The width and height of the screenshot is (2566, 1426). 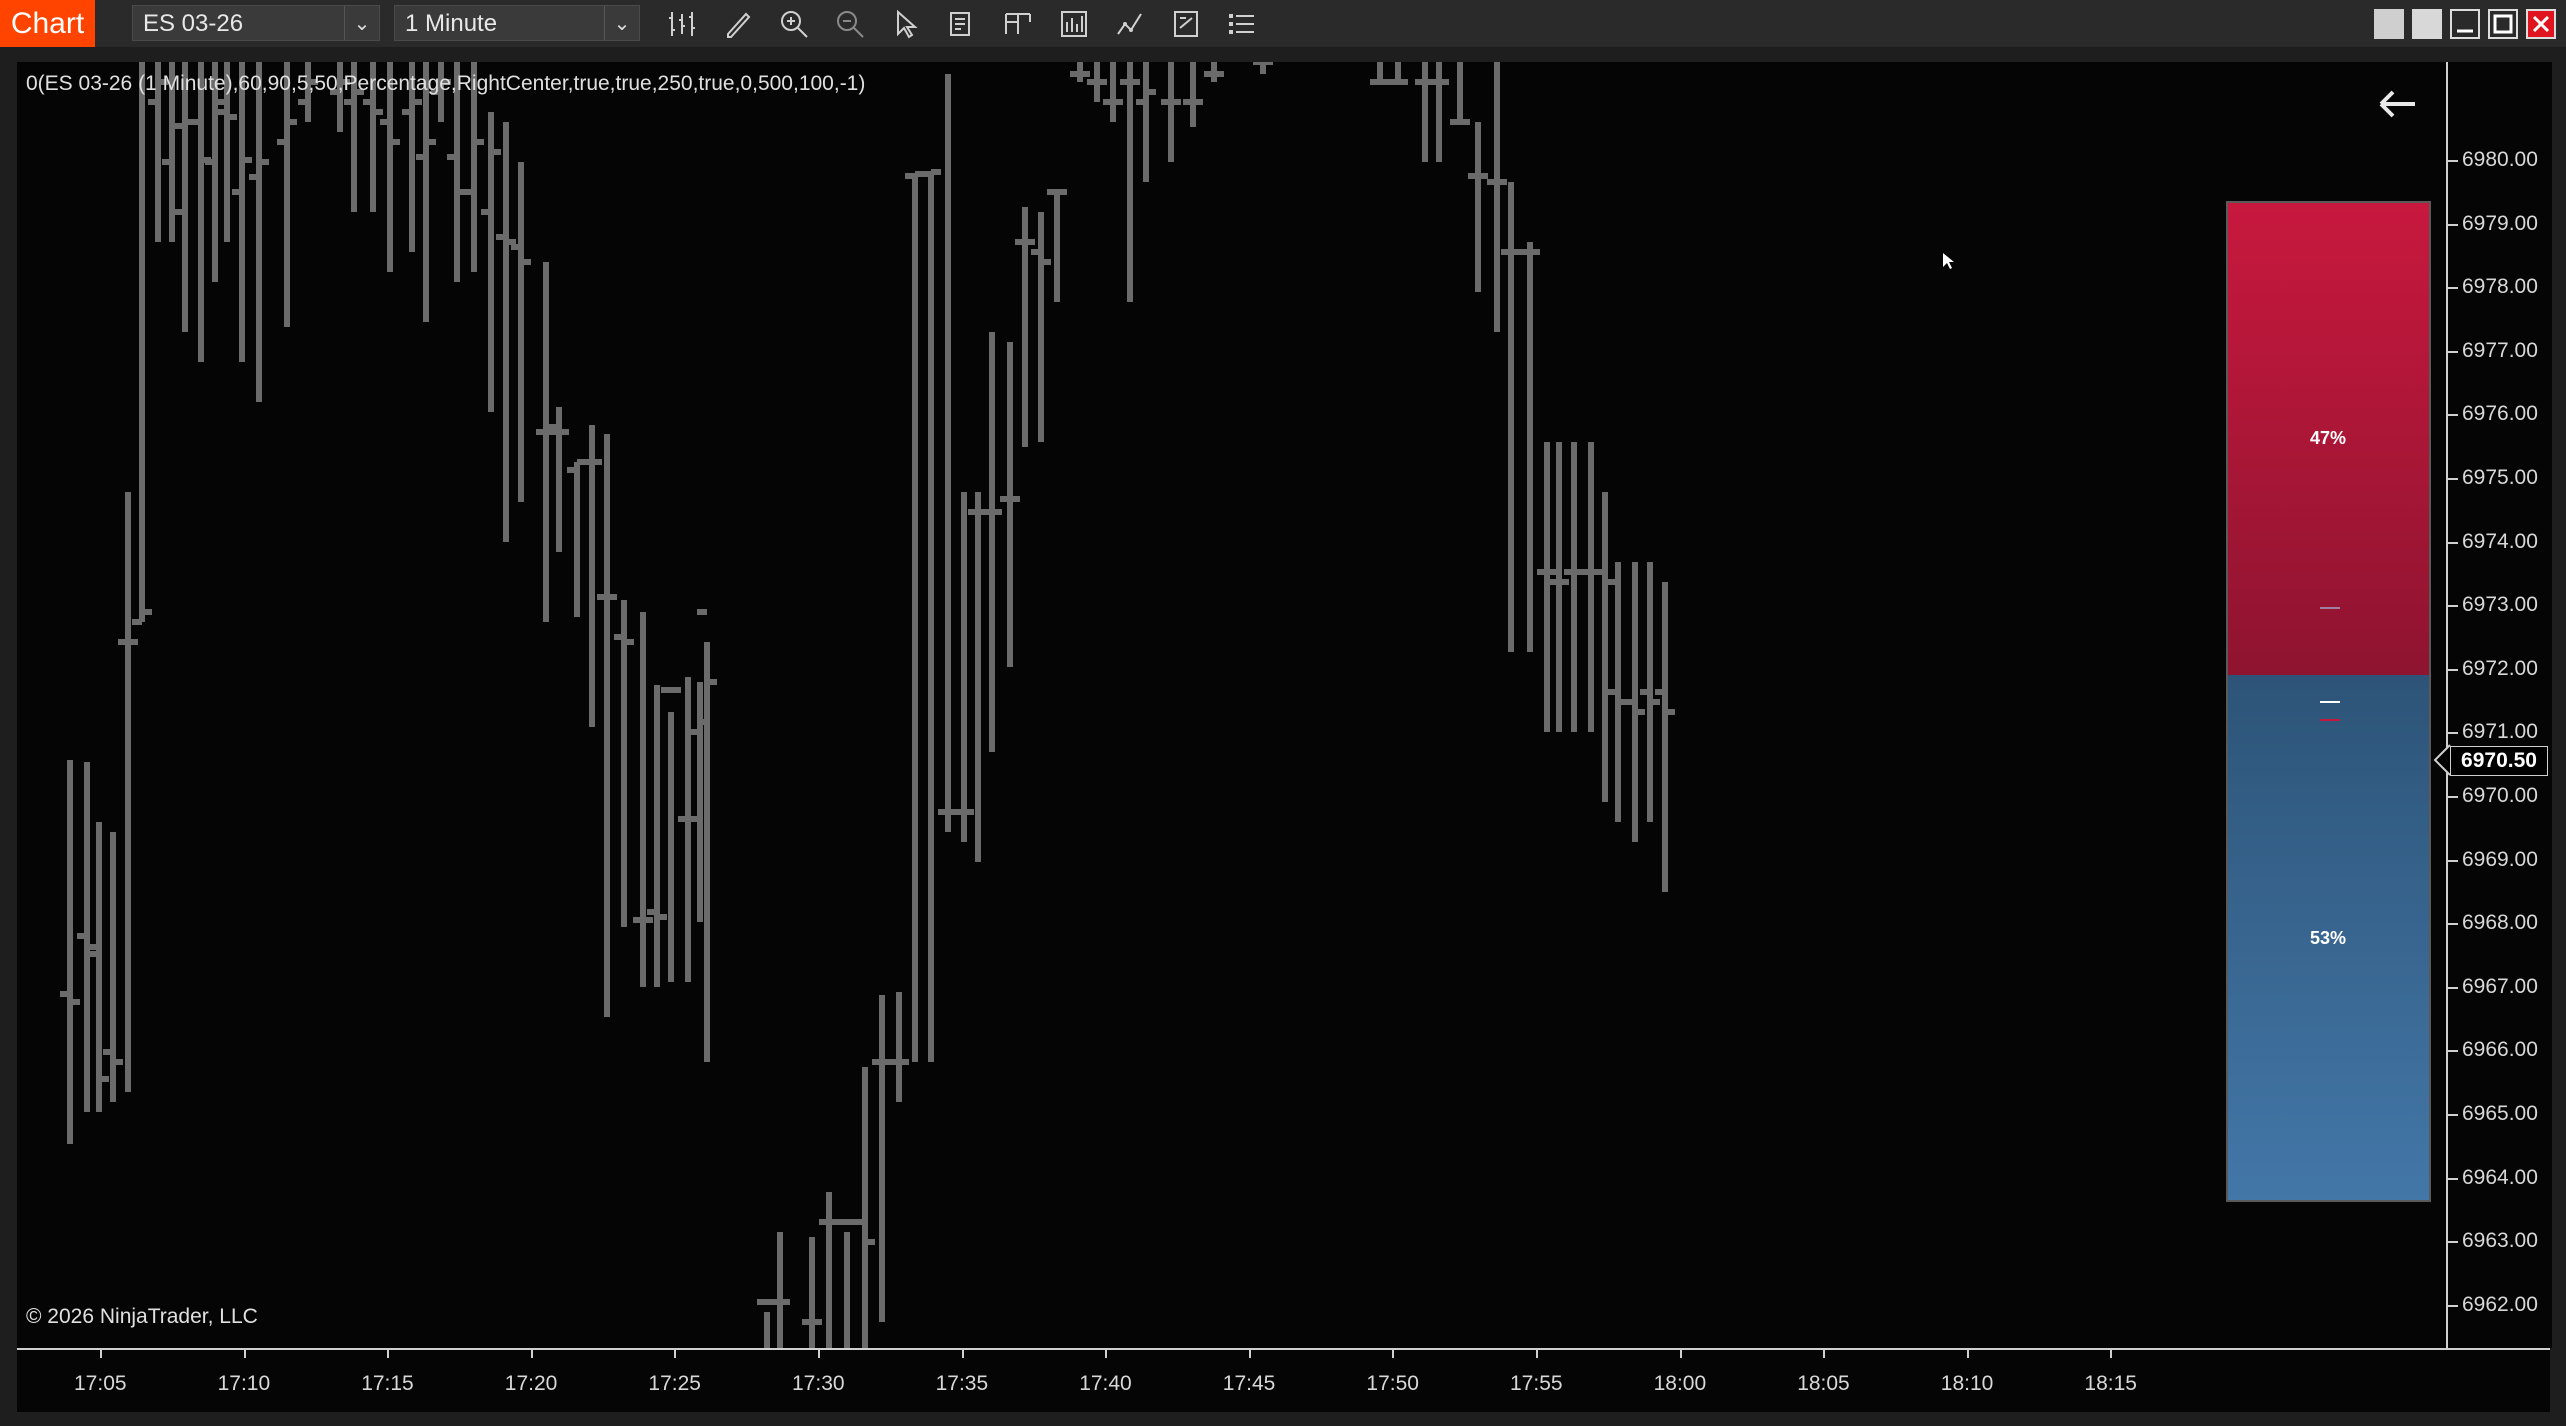 What do you see at coordinates (794, 24) in the screenshot?
I see `zoom-in-icon` at bounding box center [794, 24].